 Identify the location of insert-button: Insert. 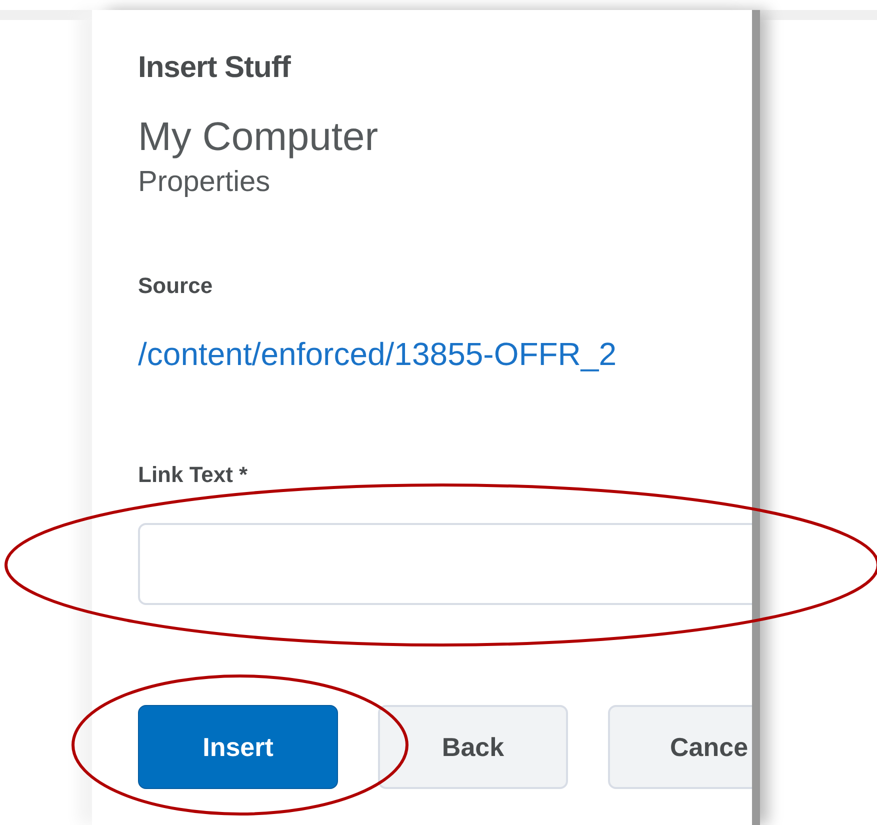
(238, 747).